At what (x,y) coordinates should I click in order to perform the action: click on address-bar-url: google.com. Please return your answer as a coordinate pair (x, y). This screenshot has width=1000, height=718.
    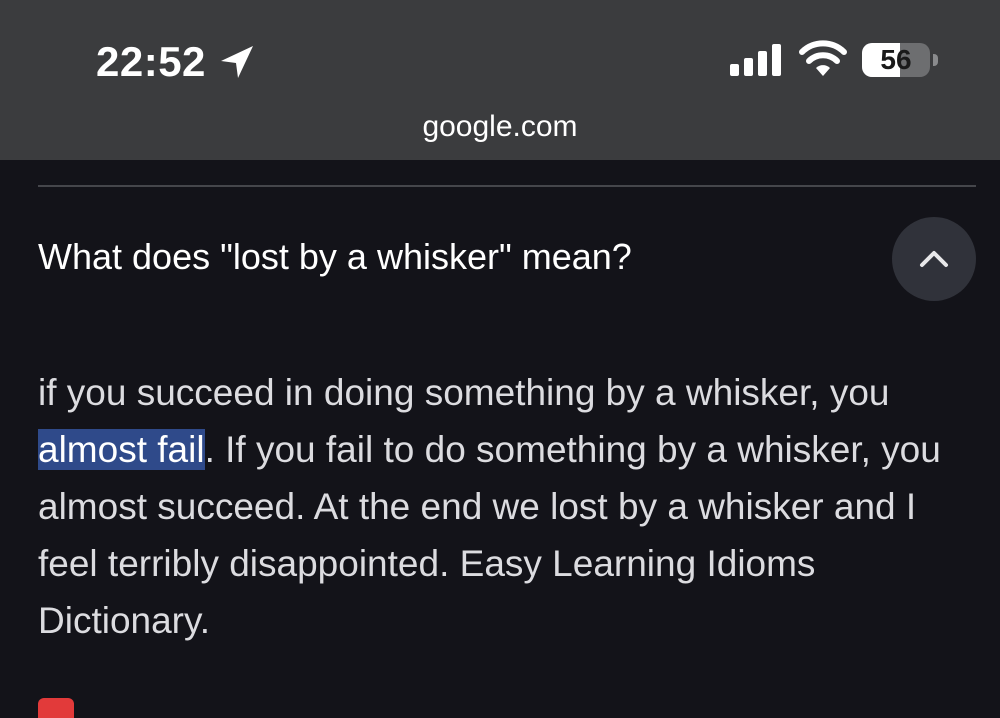
    Looking at the image, I should click on (500, 127).